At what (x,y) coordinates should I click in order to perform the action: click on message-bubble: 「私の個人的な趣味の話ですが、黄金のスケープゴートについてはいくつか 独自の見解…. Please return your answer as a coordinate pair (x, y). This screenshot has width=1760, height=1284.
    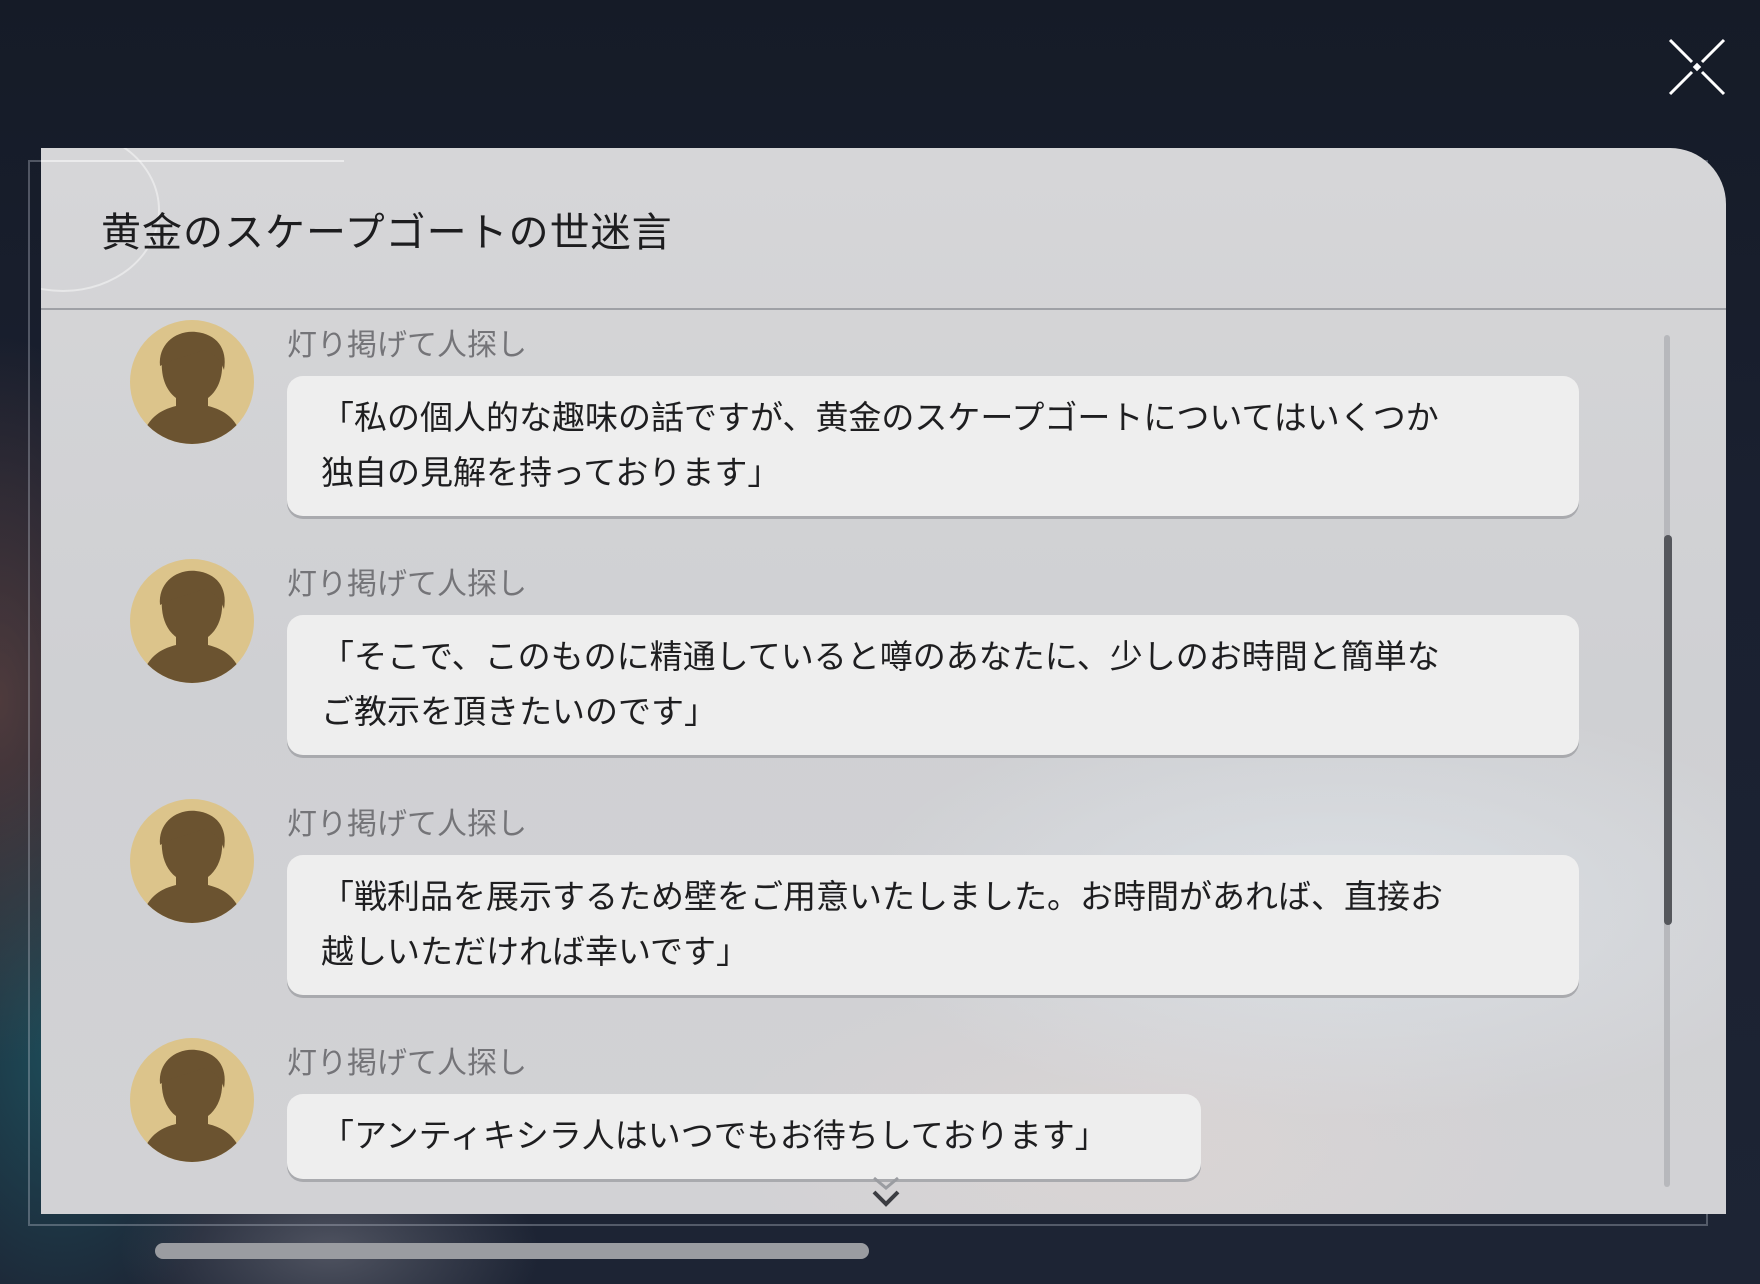
    Looking at the image, I should click on (933, 446).